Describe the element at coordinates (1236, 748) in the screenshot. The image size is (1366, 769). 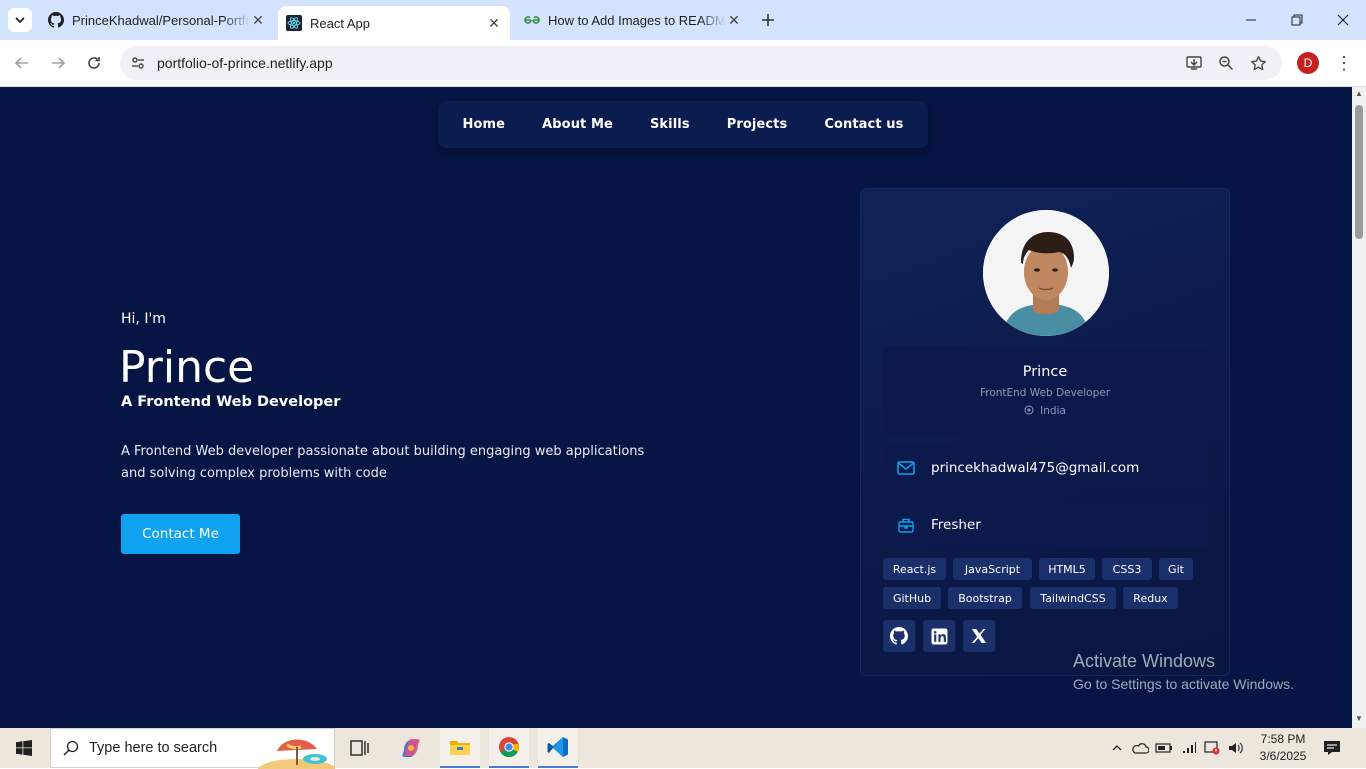
I see `volume-icon` at that location.